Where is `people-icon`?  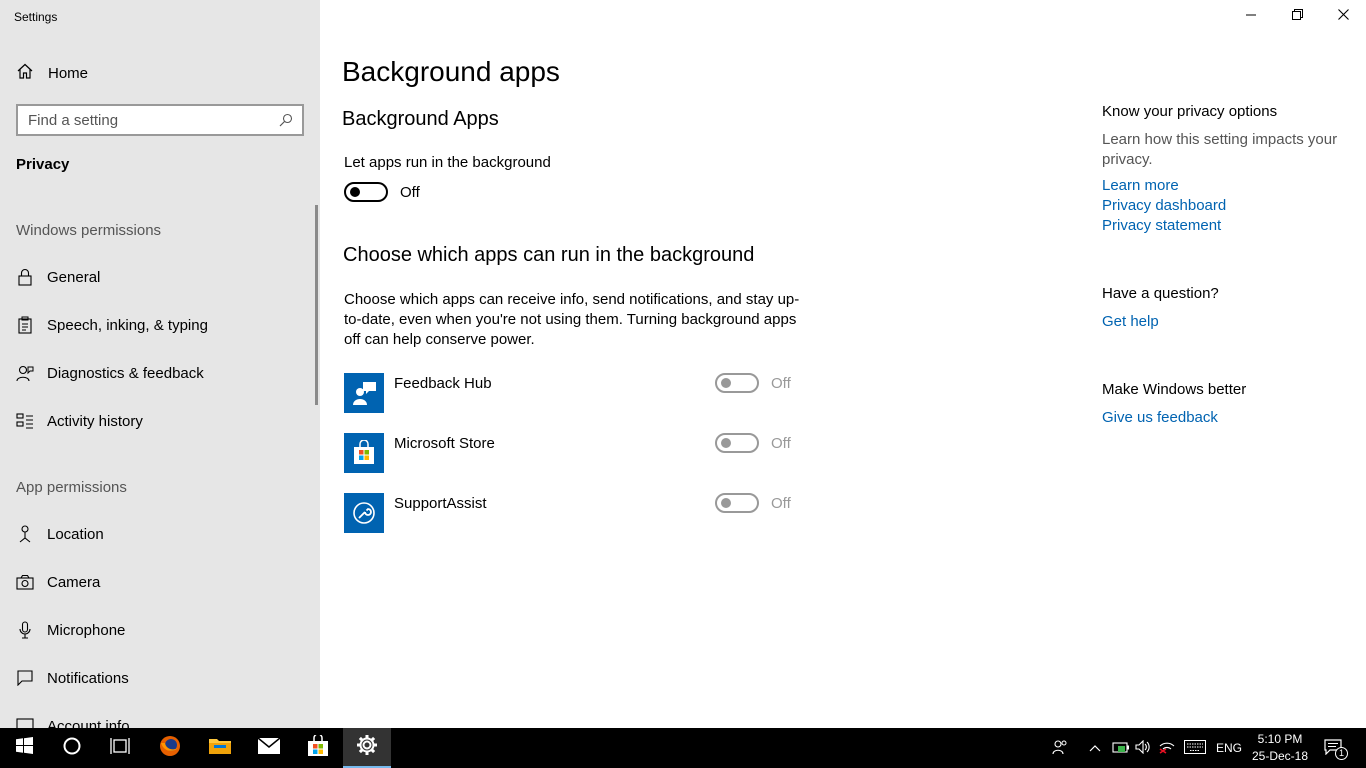 people-icon is located at coordinates (1060, 748).